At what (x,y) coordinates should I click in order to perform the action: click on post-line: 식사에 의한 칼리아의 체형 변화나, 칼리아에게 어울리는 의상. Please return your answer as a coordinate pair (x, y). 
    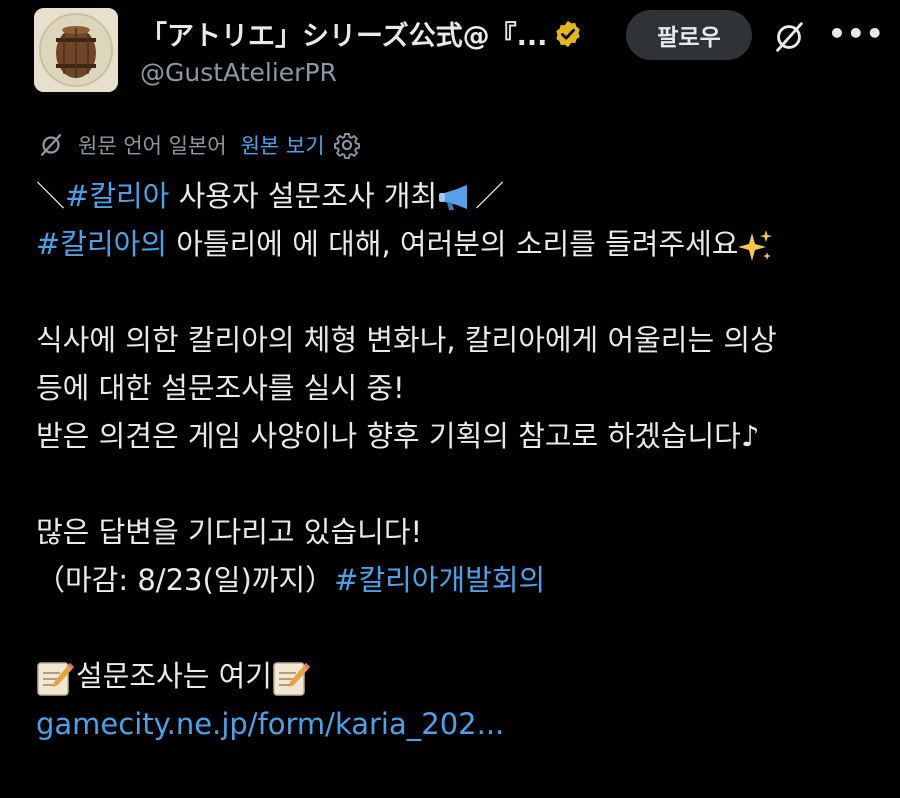
    Looking at the image, I should click on (406, 340).